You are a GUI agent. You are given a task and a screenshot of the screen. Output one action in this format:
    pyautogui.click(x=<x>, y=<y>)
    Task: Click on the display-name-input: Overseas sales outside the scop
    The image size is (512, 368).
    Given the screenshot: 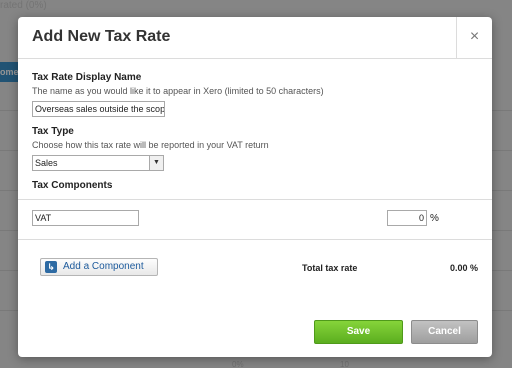 What is the action you would take?
    pyautogui.click(x=98, y=109)
    